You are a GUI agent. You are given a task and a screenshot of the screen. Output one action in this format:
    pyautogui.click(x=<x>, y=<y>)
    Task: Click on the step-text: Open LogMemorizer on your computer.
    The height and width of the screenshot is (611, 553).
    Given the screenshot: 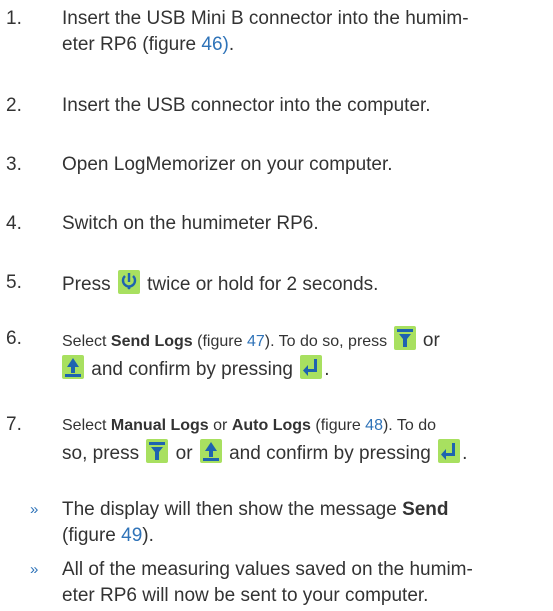 What is the action you would take?
    pyautogui.click(x=227, y=164)
    